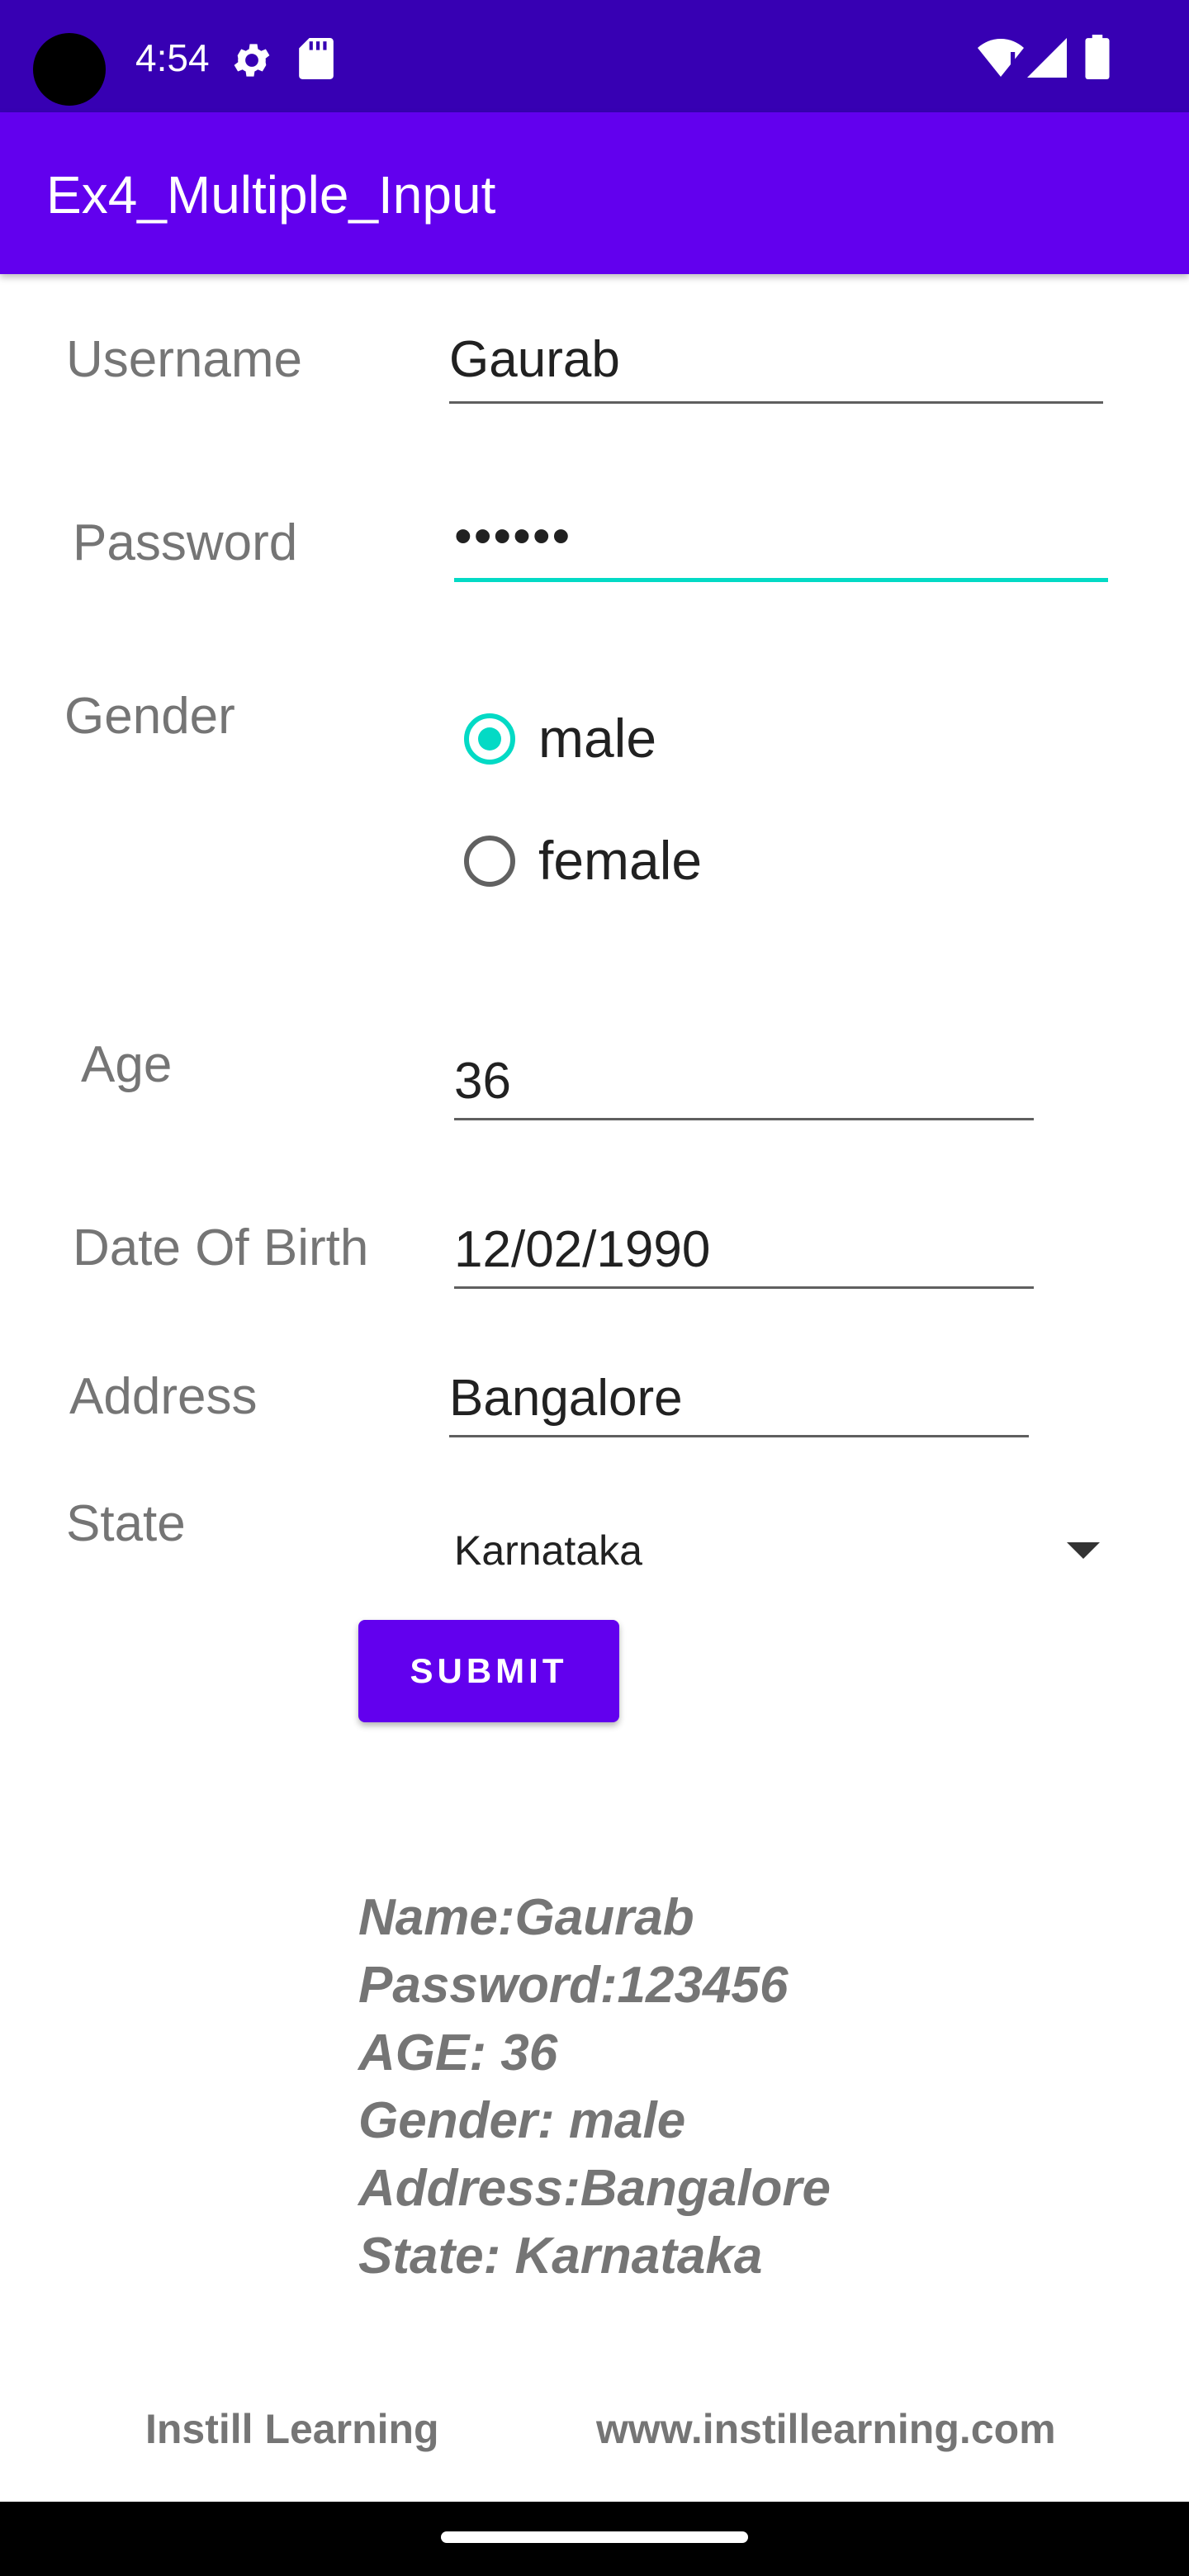 Image resolution: width=1189 pixels, height=2576 pixels. What do you see at coordinates (185, 542) in the screenshot?
I see `password-label: Password` at bounding box center [185, 542].